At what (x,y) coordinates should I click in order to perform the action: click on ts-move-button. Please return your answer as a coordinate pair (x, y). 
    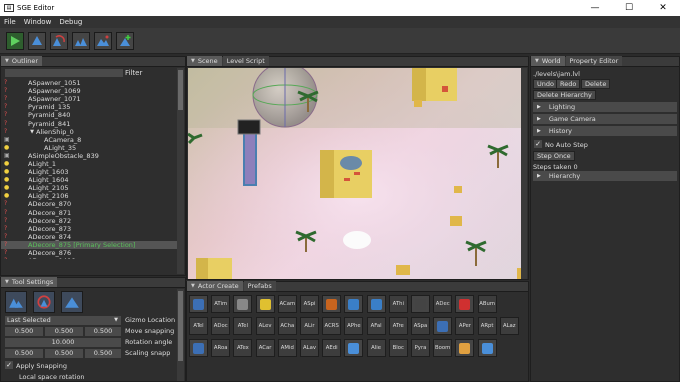
    Looking at the image, I should click on (16, 302).